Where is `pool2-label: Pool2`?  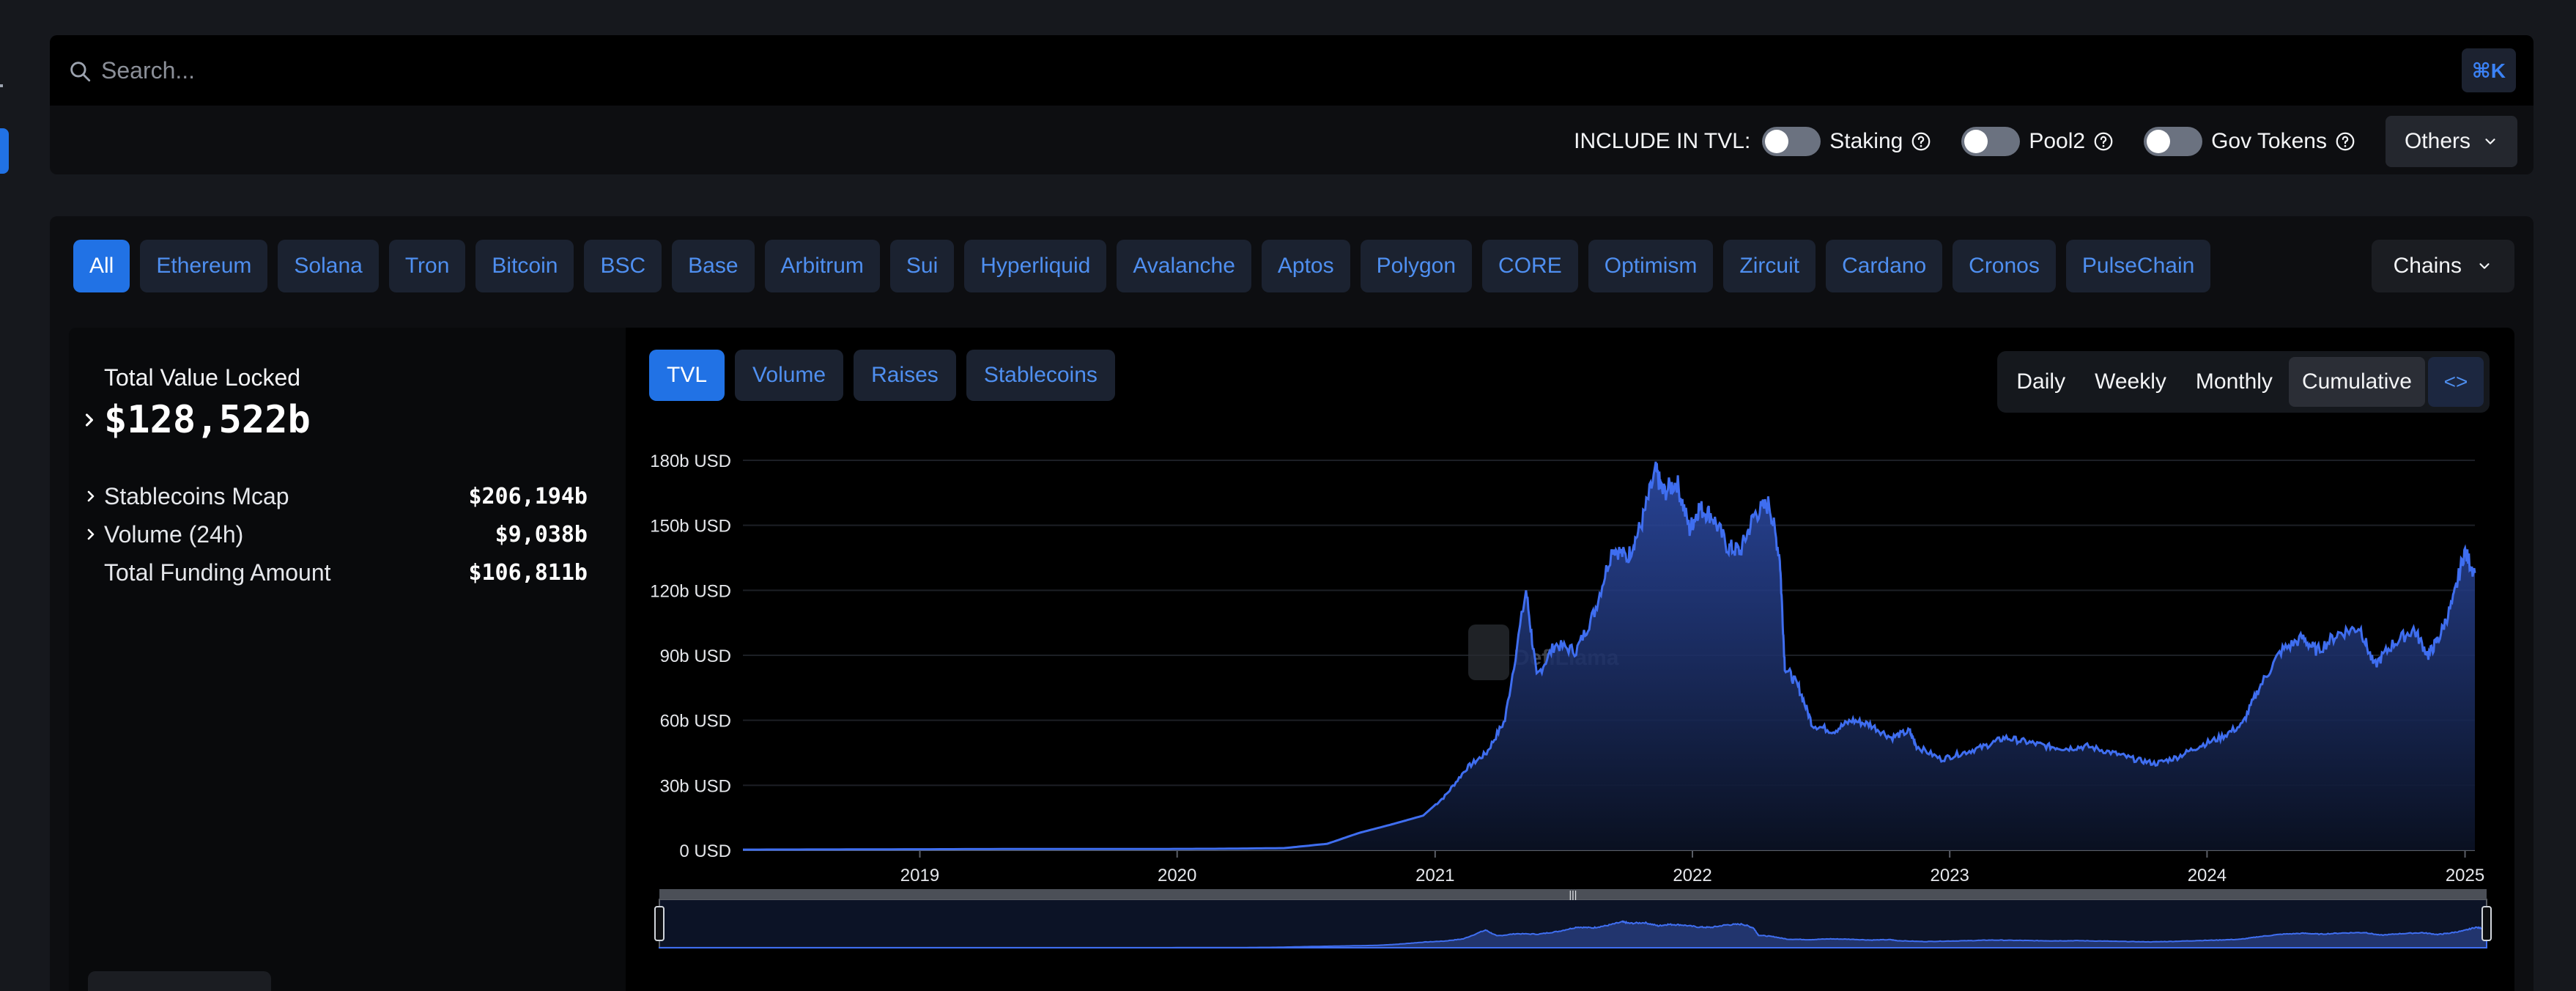 pool2-label: Pool2 is located at coordinates (2057, 141).